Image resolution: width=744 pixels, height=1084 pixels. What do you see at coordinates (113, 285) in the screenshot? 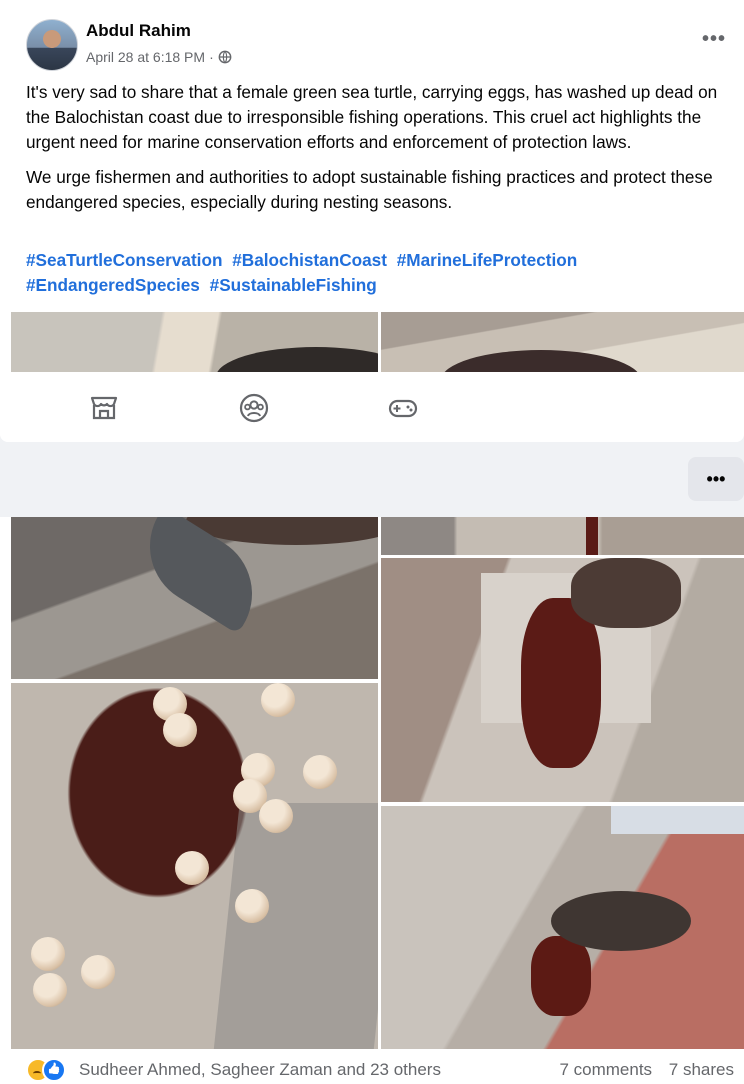
I see `hashtag-link: #EndangeredSpecies` at bounding box center [113, 285].